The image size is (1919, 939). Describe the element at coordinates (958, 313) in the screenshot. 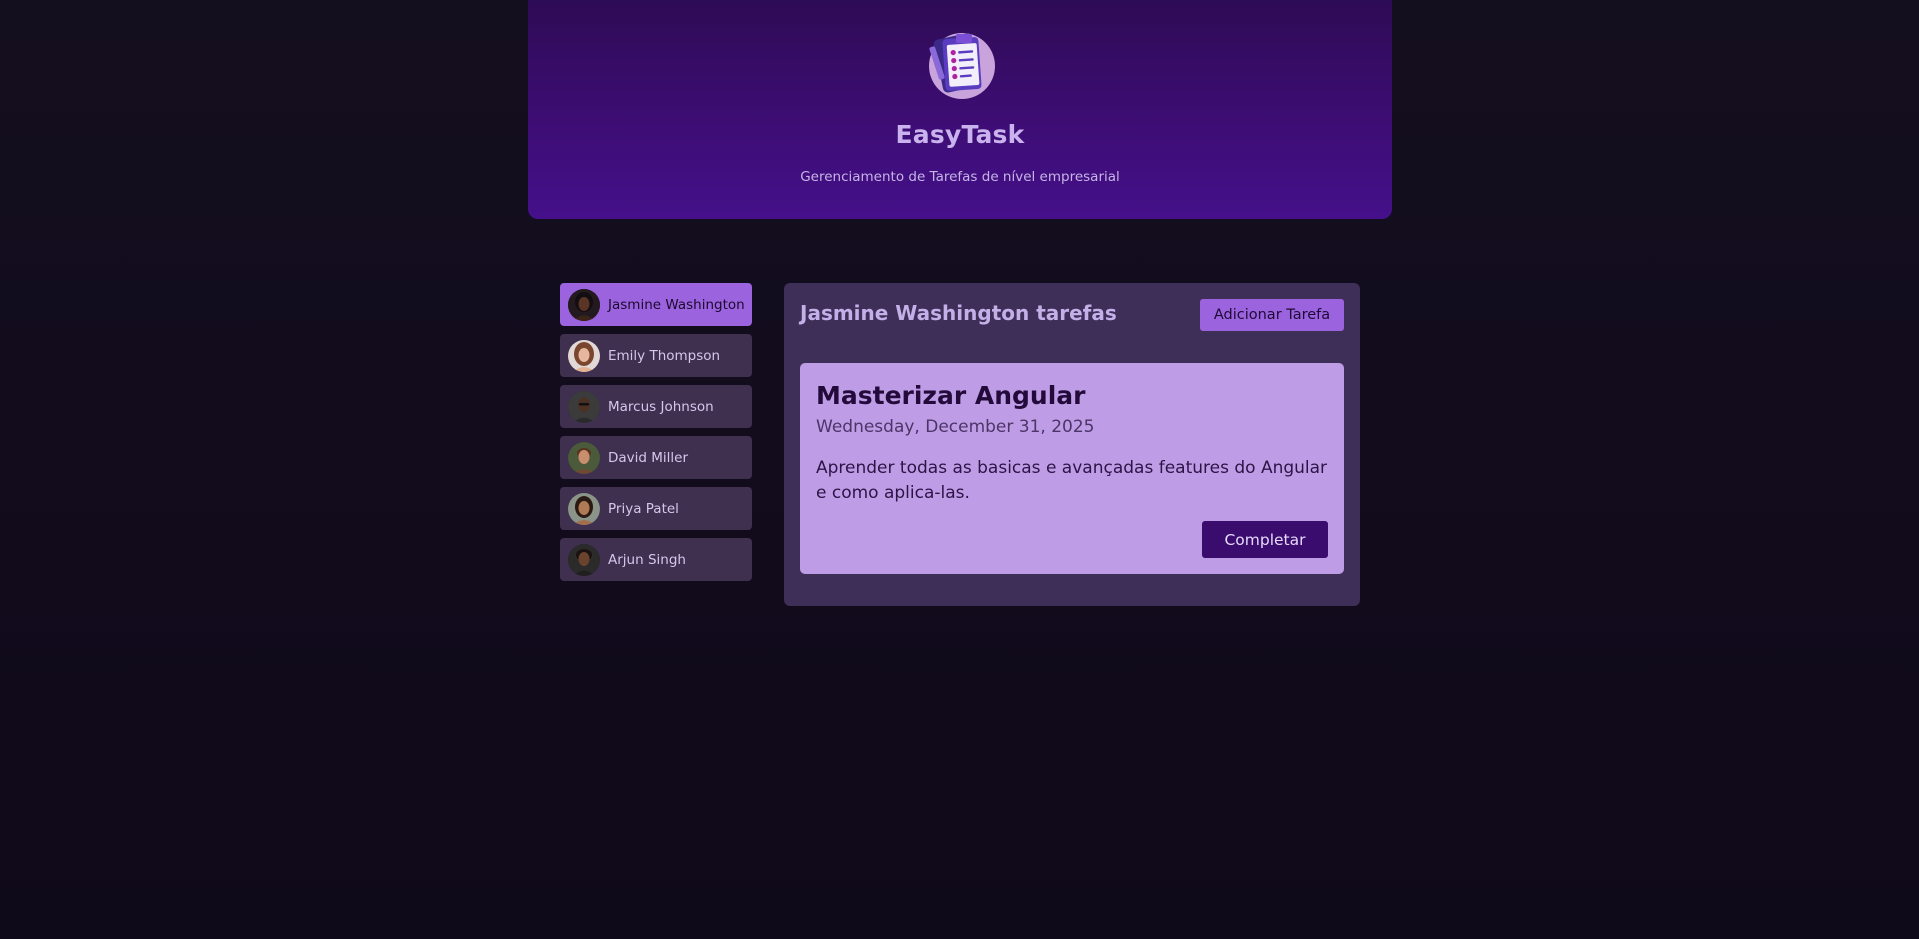

I see `tasks-title: Jasmine Washington tarefas` at that location.